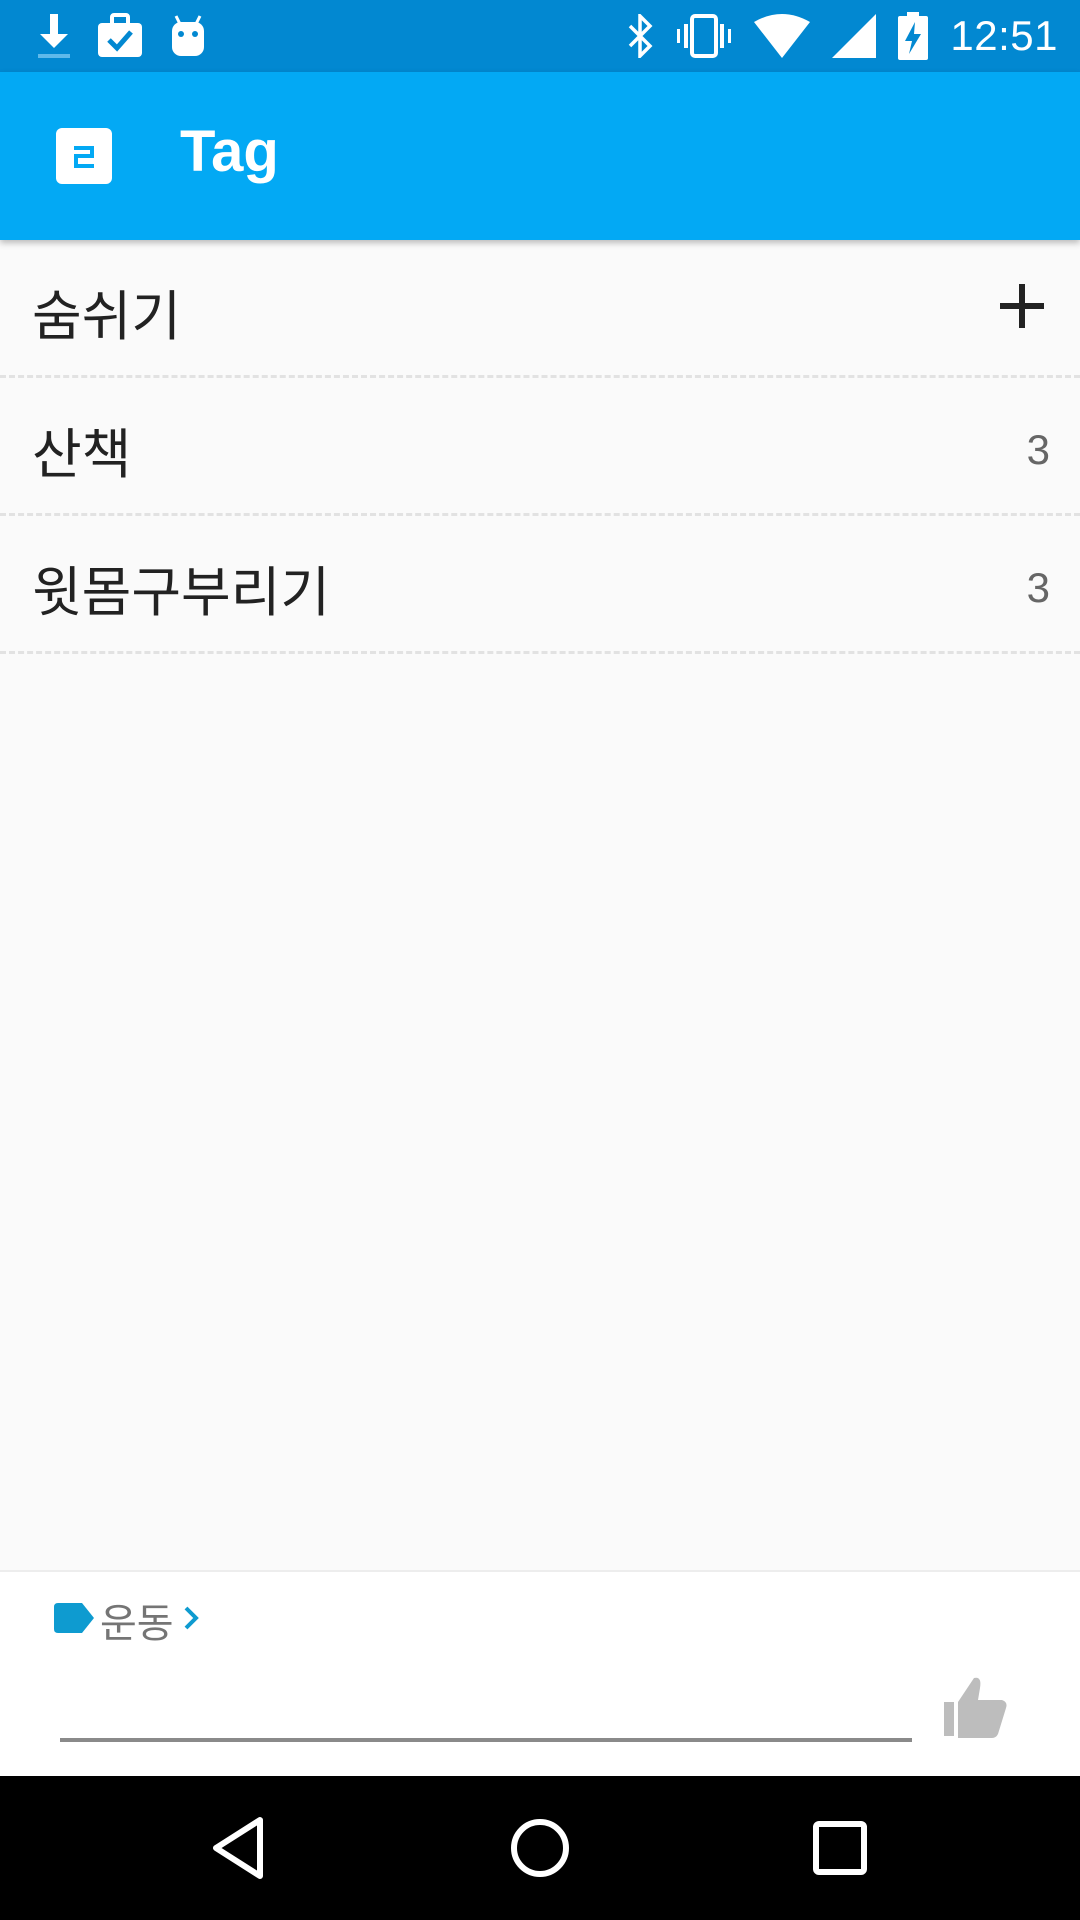 Image resolution: width=1080 pixels, height=1920 pixels. I want to click on tag-name: 숨쉬기, so click(107, 316).